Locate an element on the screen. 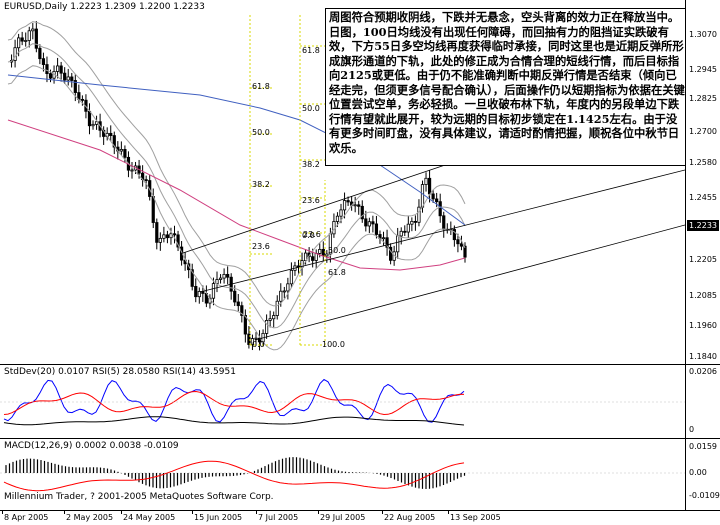 The image size is (720, 525). rsi14-line is located at coordinates (234, 403).